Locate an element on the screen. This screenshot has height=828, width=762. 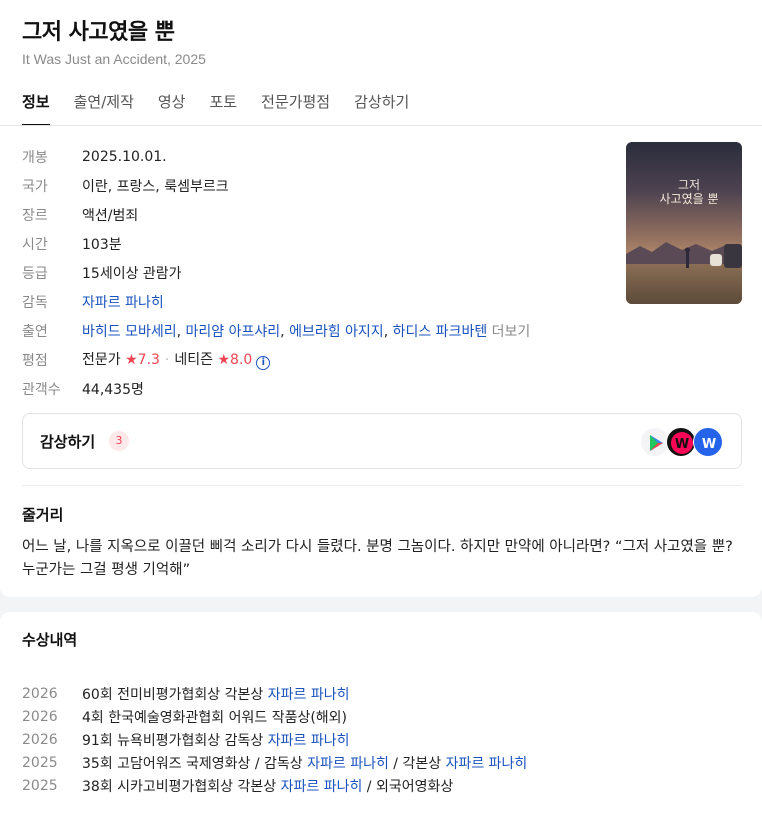
award-name: 91회 뉴욕비평가협회상 감독상 is located at coordinates (175, 740).